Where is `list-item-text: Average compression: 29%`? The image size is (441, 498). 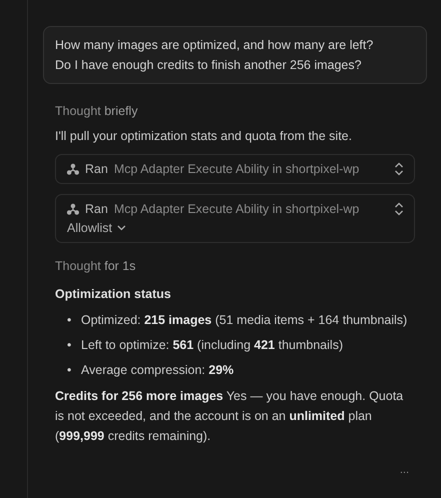
list-item-text: Average compression: 29% is located at coordinates (157, 370).